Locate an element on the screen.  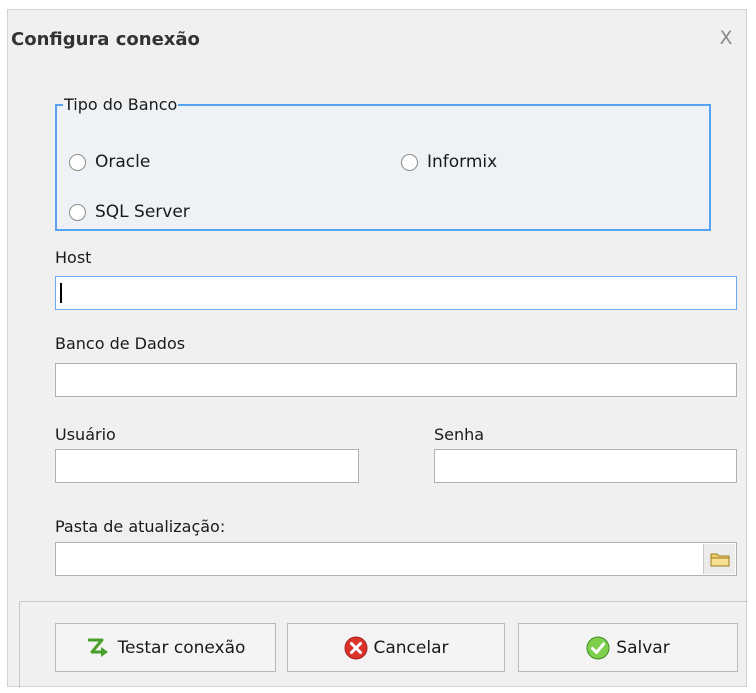
button-bar: Testar conexão Cancelar Salvar is located at coordinates (383, 644).